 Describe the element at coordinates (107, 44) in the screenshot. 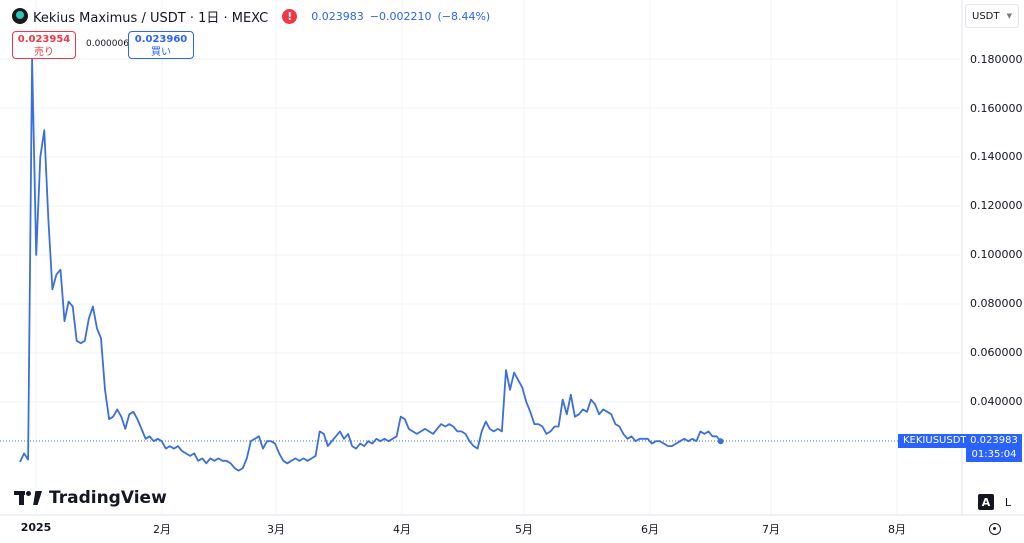

I see `spread-value: 0.000006` at that location.